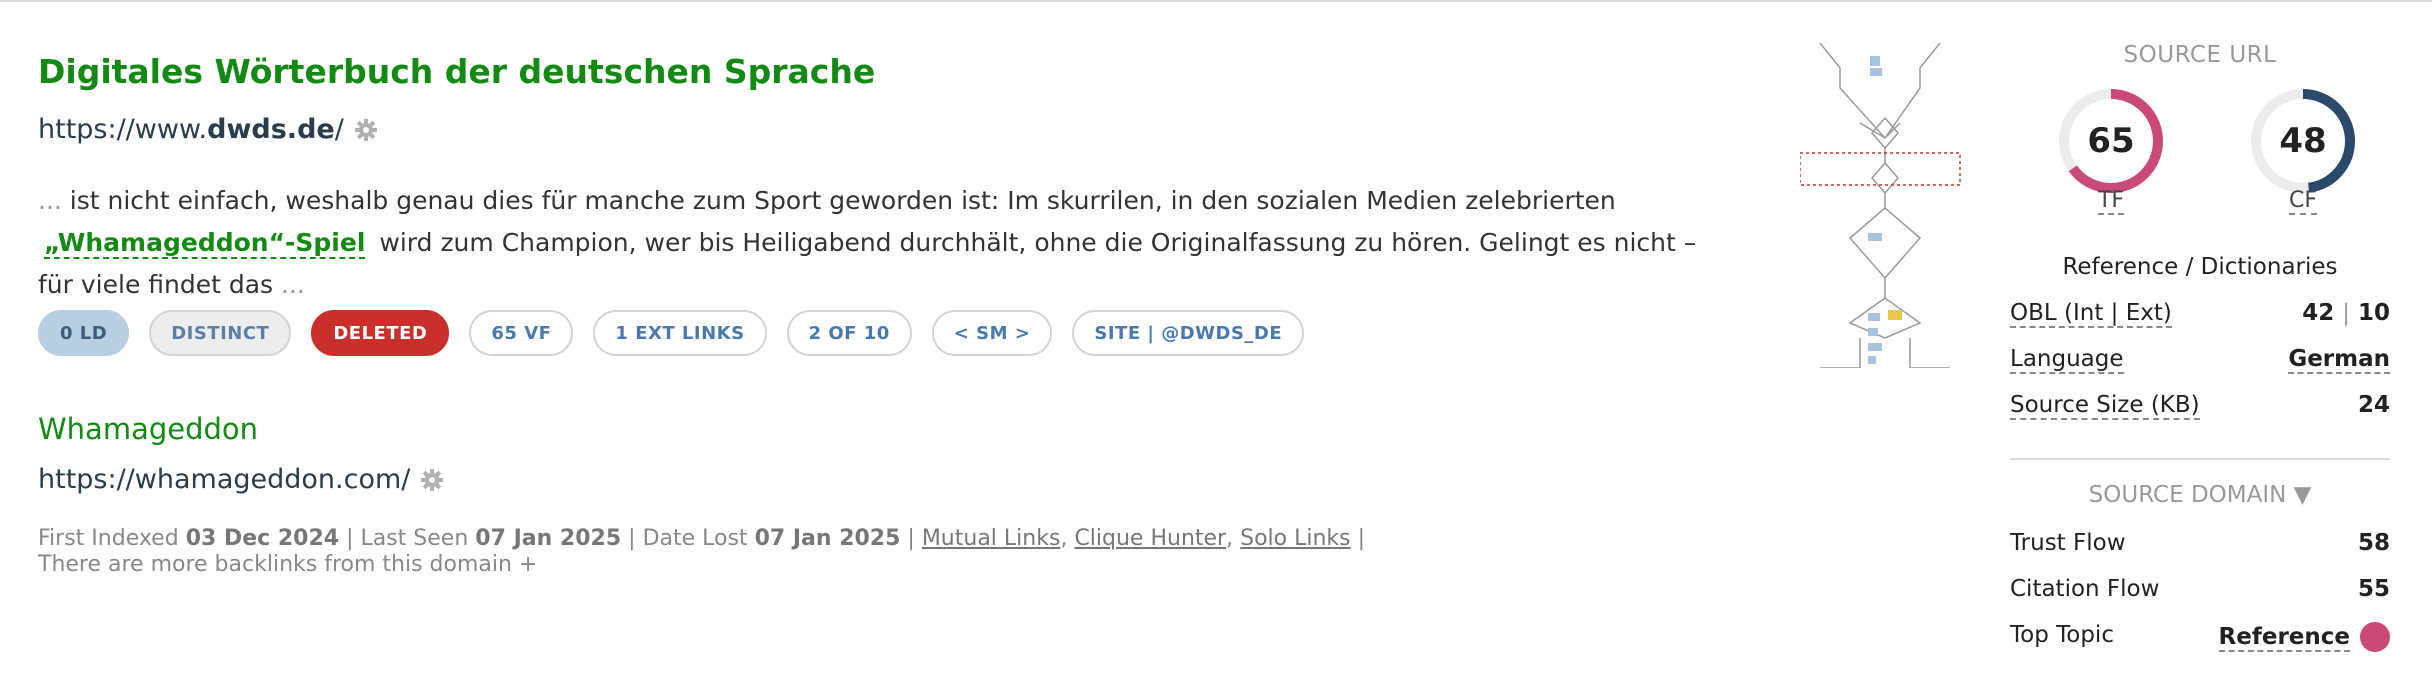 This screenshot has height=688, width=2432. I want to click on top-topic-value: Reference, so click(2304, 637).